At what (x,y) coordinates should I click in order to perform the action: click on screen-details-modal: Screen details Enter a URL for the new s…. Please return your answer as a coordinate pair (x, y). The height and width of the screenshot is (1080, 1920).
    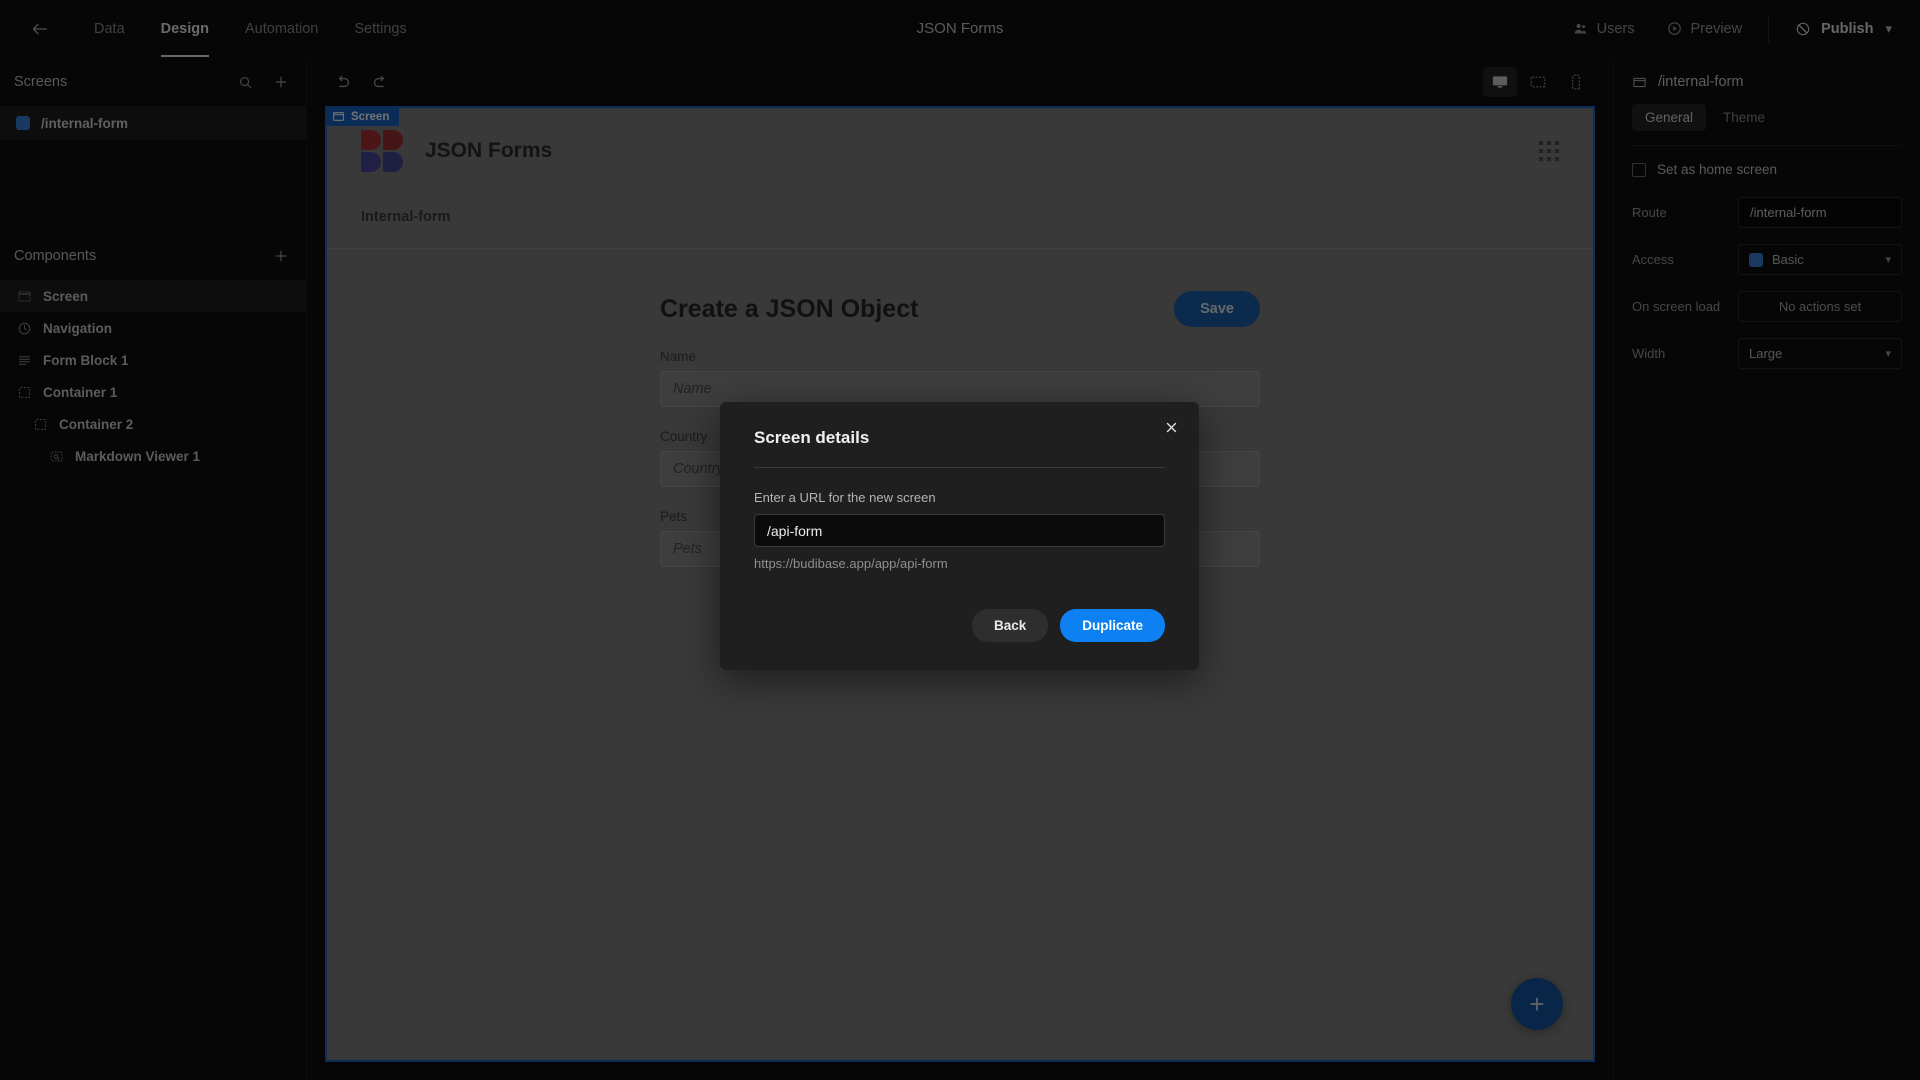
    Looking at the image, I should click on (959, 536).